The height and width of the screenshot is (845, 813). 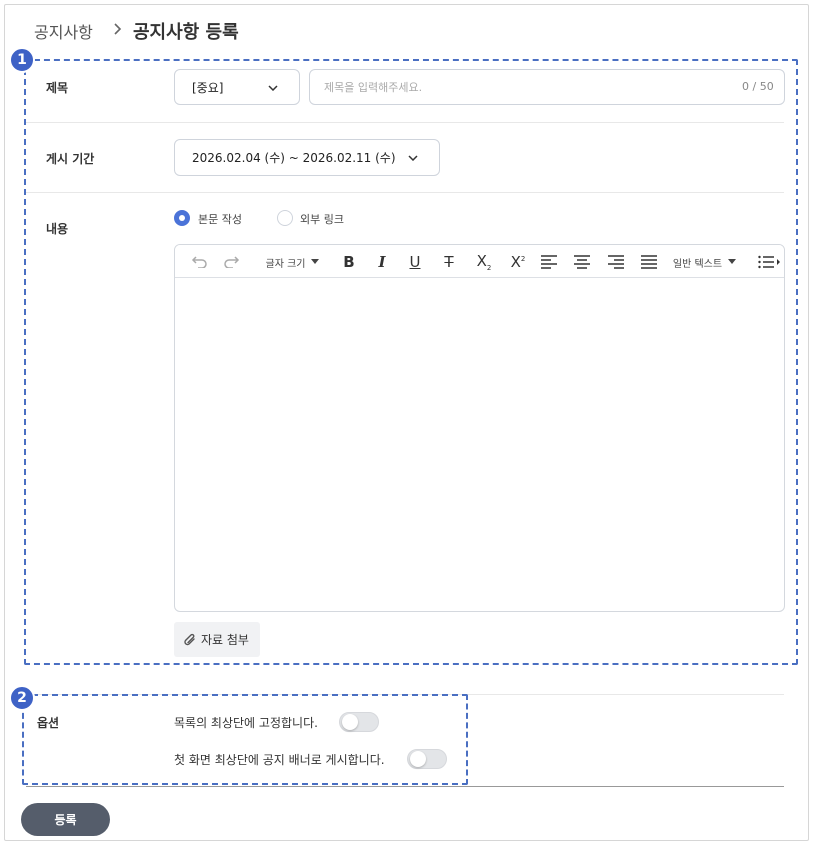 What do you see at coordinates (285, 264) in the screenshot?
I see `font-size-label: 글자 크기` at bounding box center [285, 264].